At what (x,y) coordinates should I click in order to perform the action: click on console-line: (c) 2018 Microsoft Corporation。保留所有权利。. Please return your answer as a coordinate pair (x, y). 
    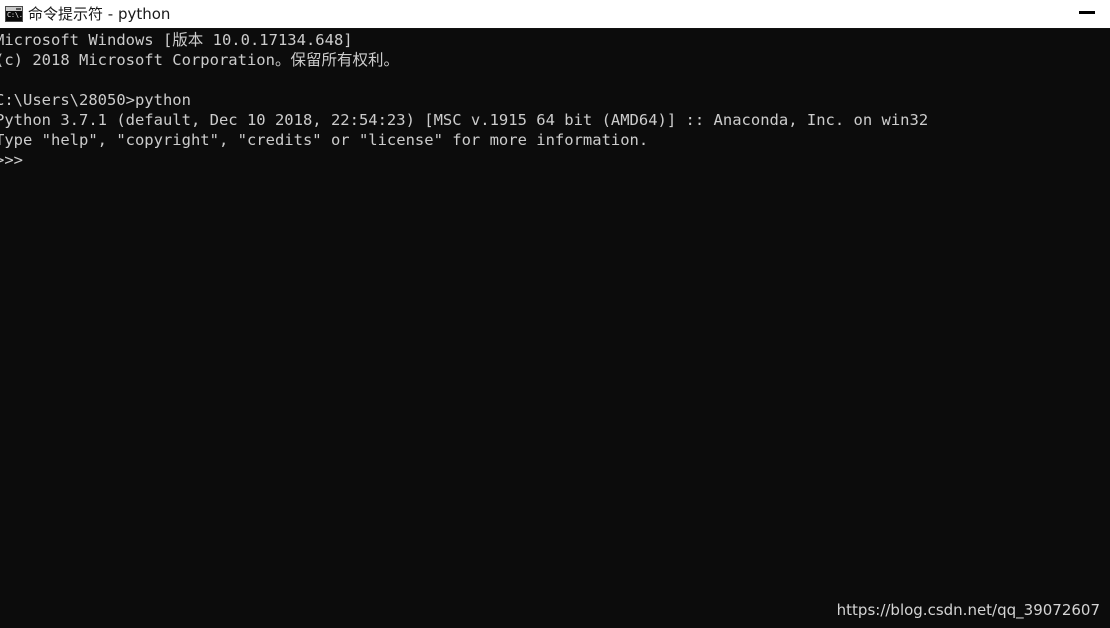
    Looking at the image, I should click on (199, 60).